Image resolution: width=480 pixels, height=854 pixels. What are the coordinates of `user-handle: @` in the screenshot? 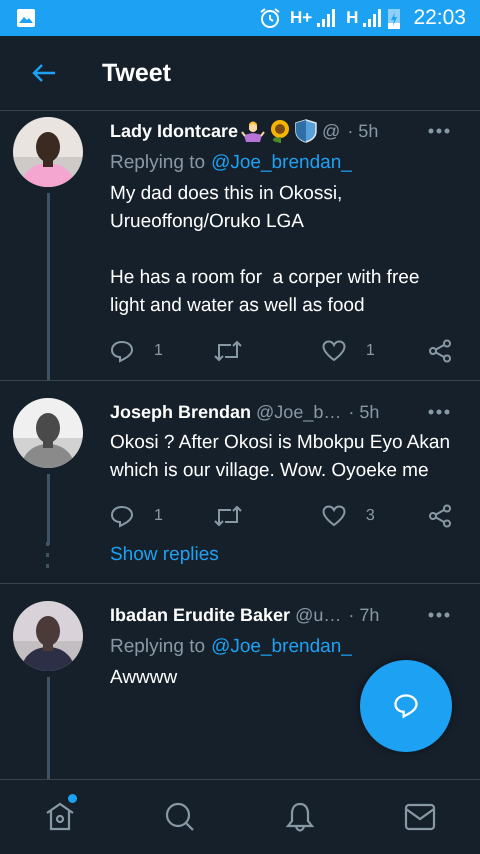 It's located at (331, 131).